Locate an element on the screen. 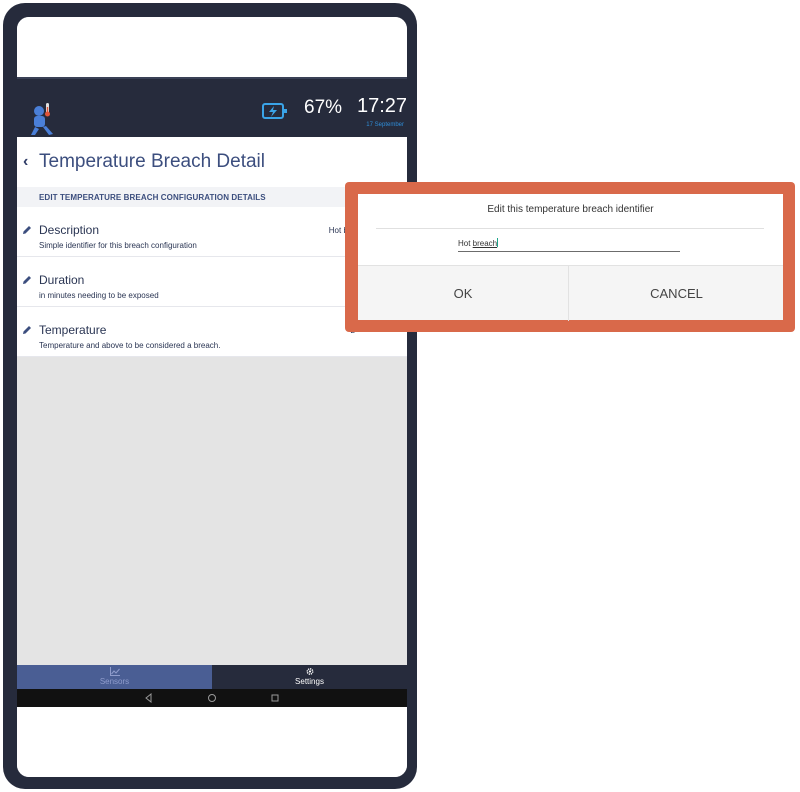  android-nav-bar is located at coordinates (212, 698).